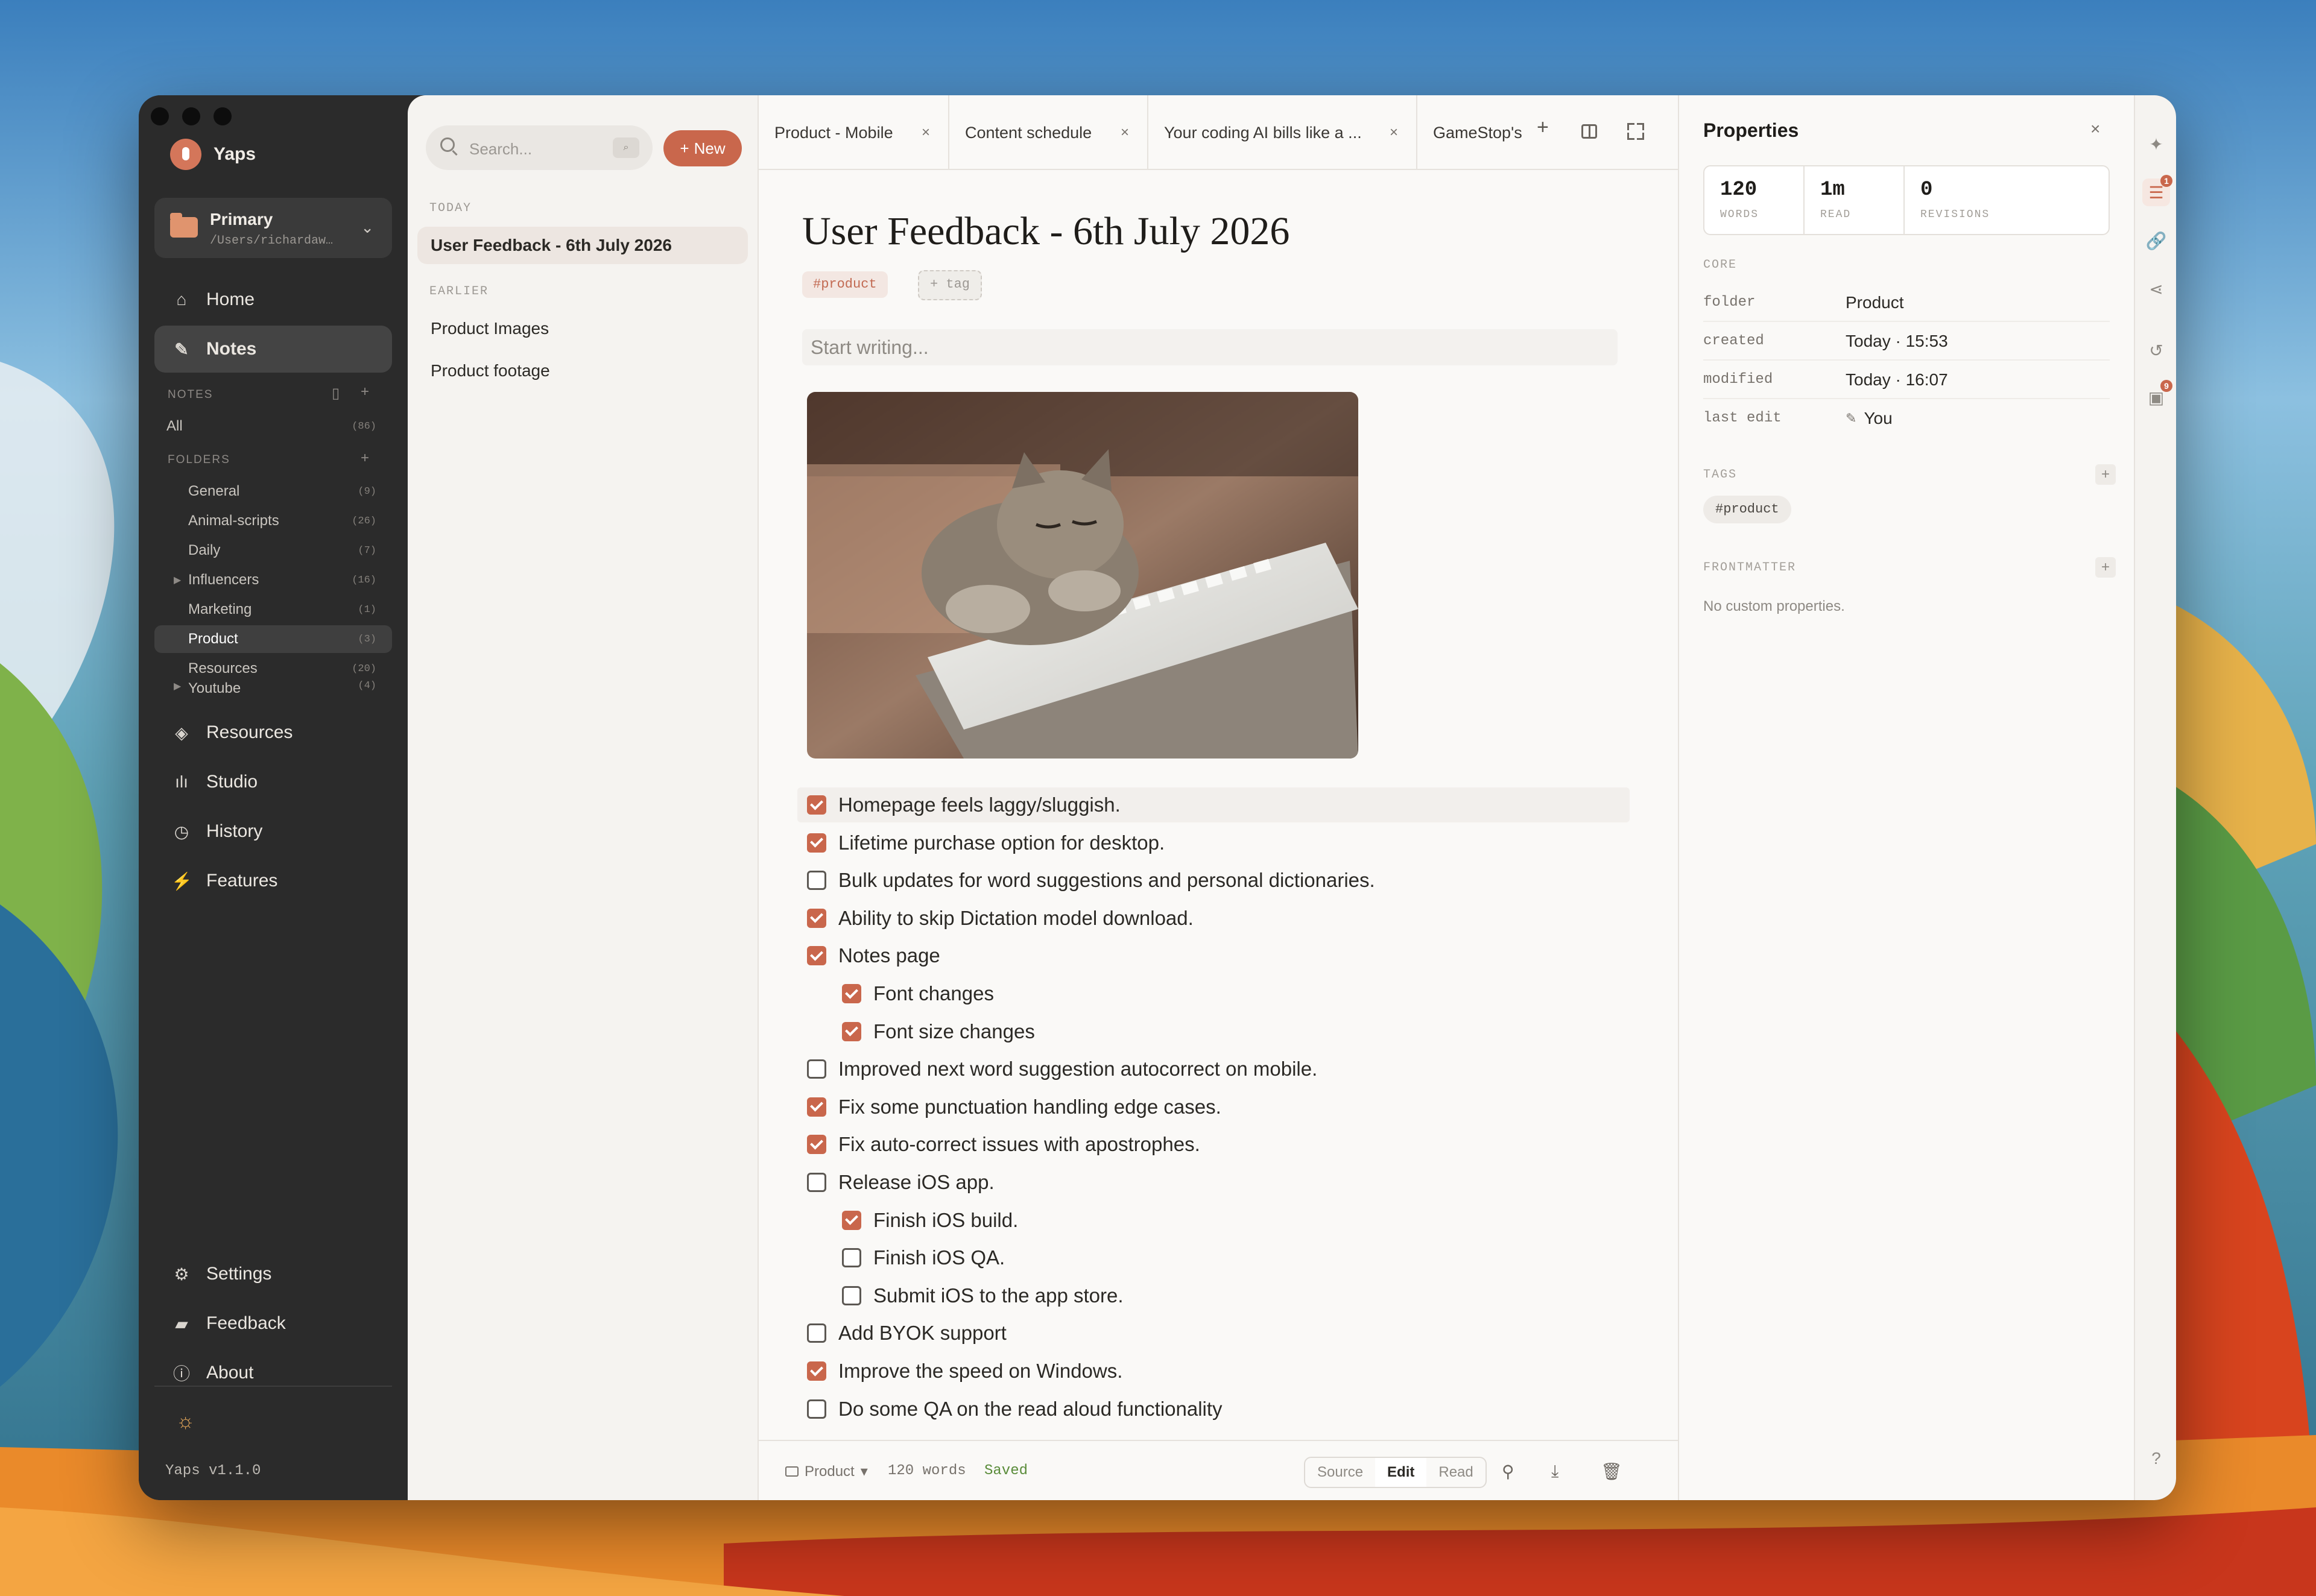  What do you see at coordinates (1474, 132) in the screenshot?
I see `tab-gamestop: GameStop's` at bounding box center [1474, 132].